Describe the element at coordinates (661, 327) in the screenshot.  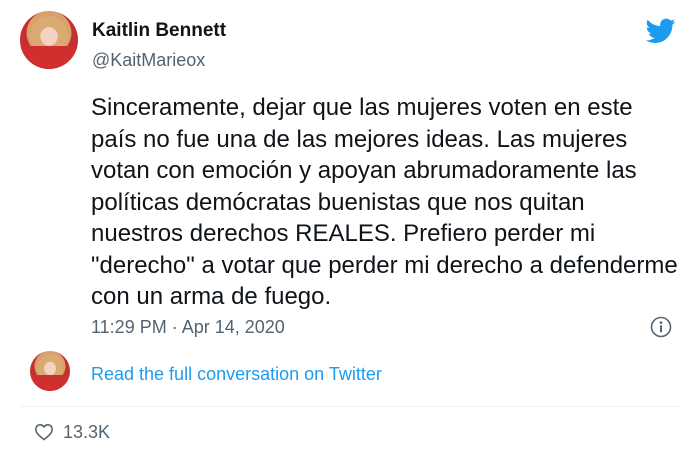
I see `info-icon` at that location.